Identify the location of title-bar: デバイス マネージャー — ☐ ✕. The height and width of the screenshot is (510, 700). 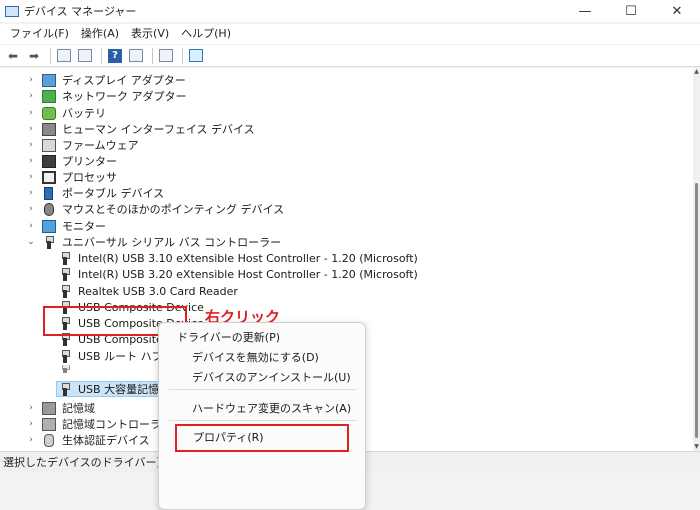
(350, 11).